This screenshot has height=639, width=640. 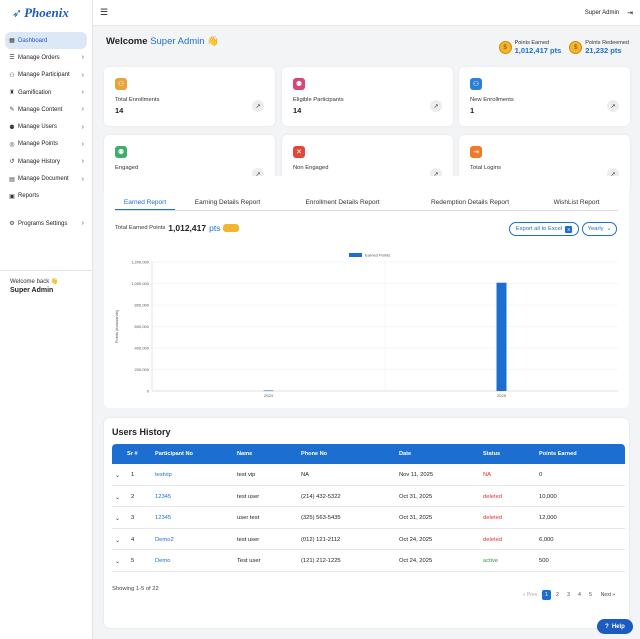 What do you see at coordinates (133, 539) in the screenshot?
I see `cell-sr: 4` at bounding box center [133, 539].